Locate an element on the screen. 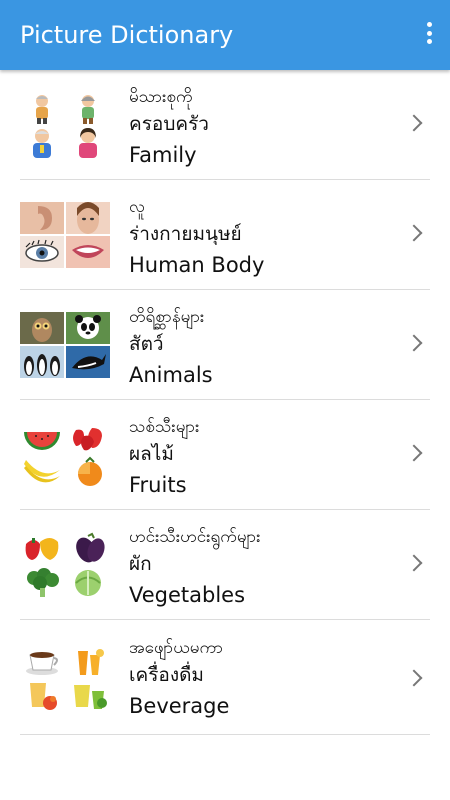 The height and width of the screenshot is (800, 450). human-body-thumbnail is located at coordinates (65, 235).